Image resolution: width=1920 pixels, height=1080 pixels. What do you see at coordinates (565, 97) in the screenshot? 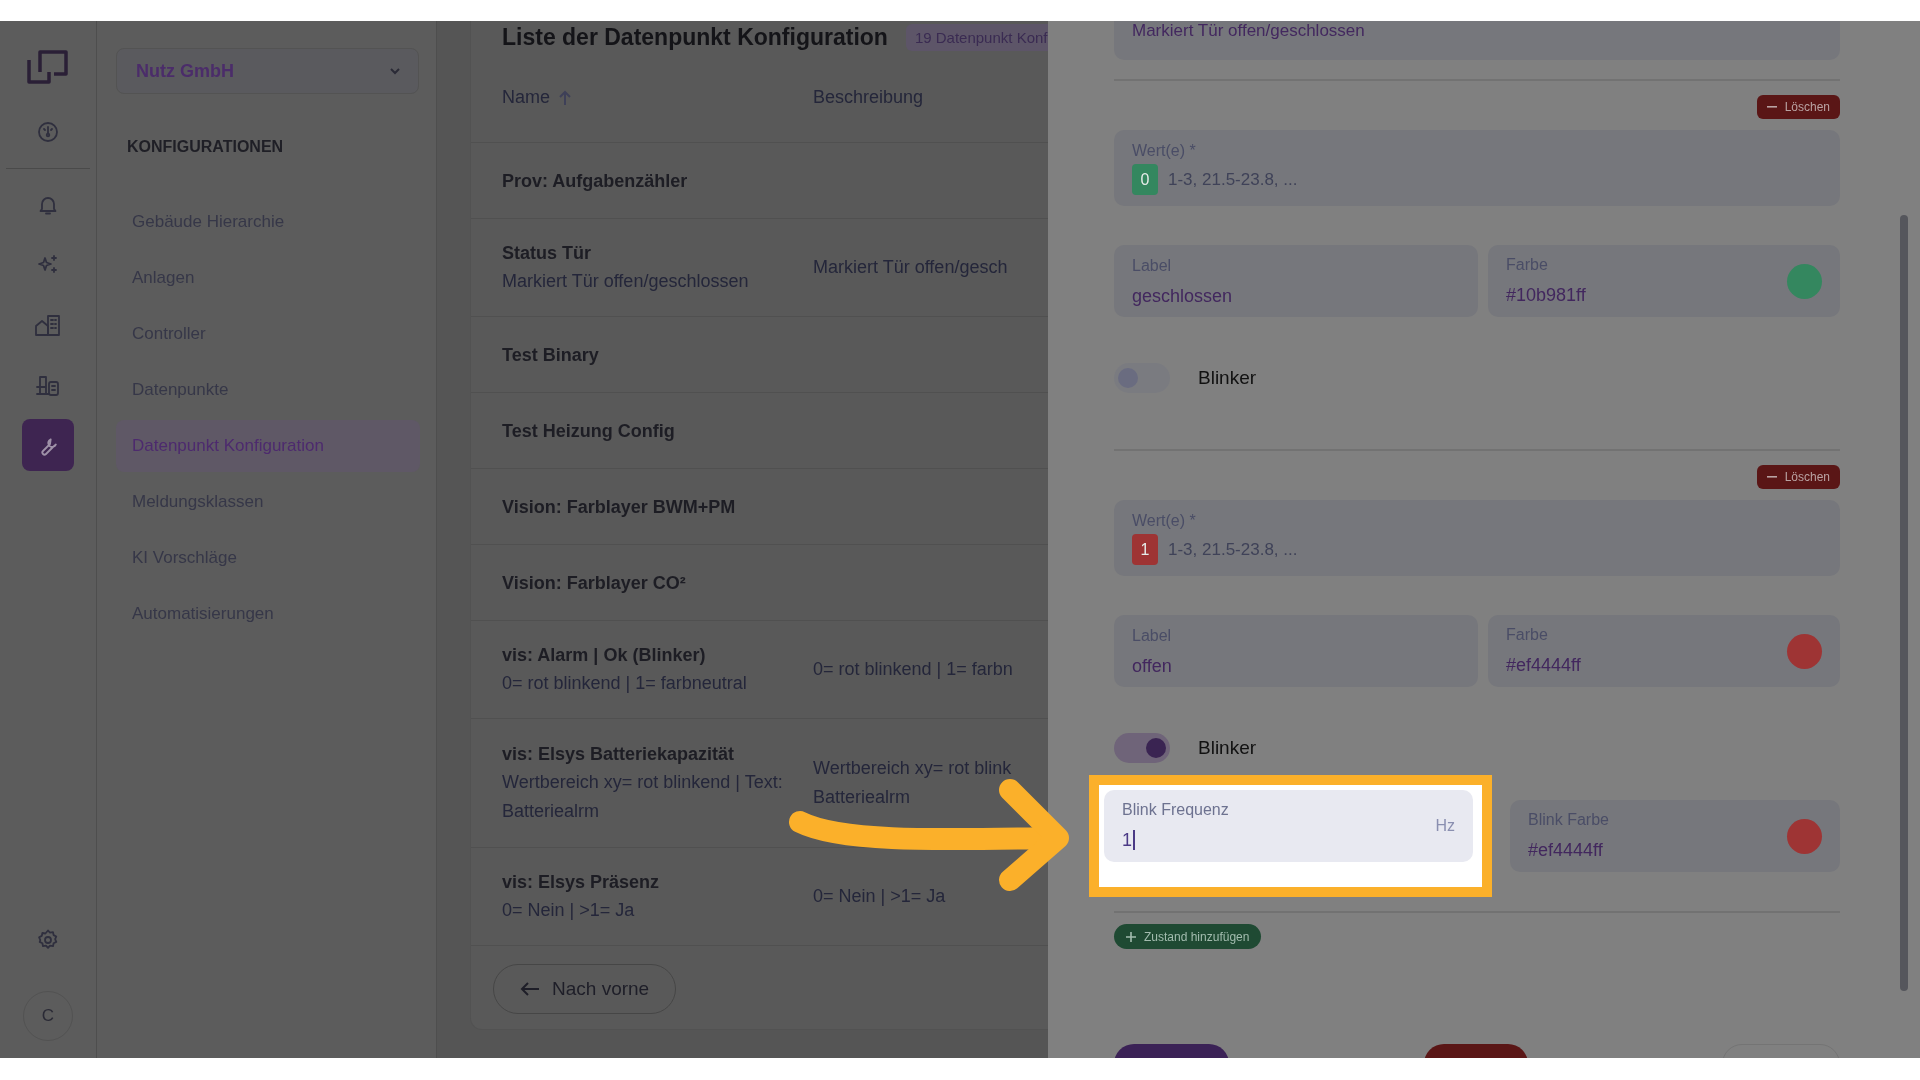
I see `sort-arrow-icon` at bounding box center [565, 97].